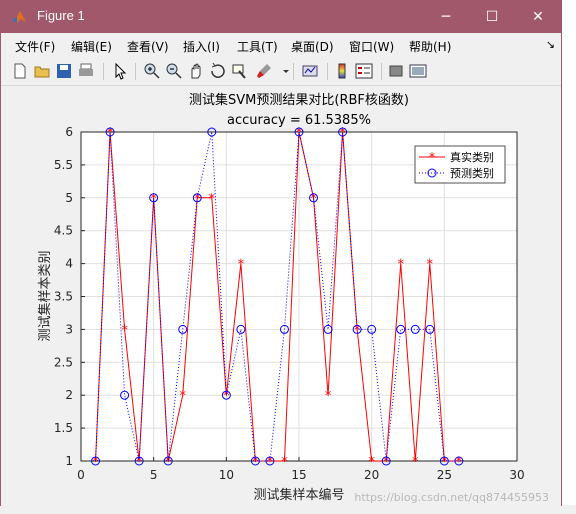 The height and width of the screenshot is (514, 576). Describe the element at coordinates (174, 71) in the screenshot. I see `zoom-out-icon` at that location.